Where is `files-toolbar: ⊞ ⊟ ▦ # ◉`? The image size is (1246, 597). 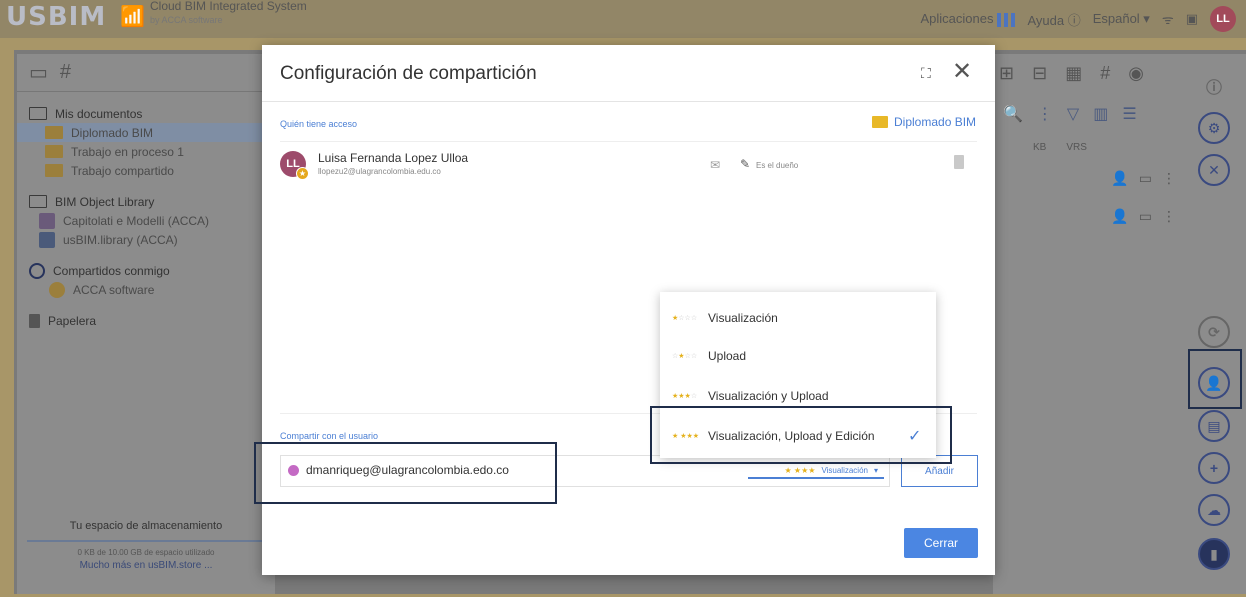
files-toolbar: ⊞ ⊟ ▦ # ◉ is located at coordinates (1090, 73).